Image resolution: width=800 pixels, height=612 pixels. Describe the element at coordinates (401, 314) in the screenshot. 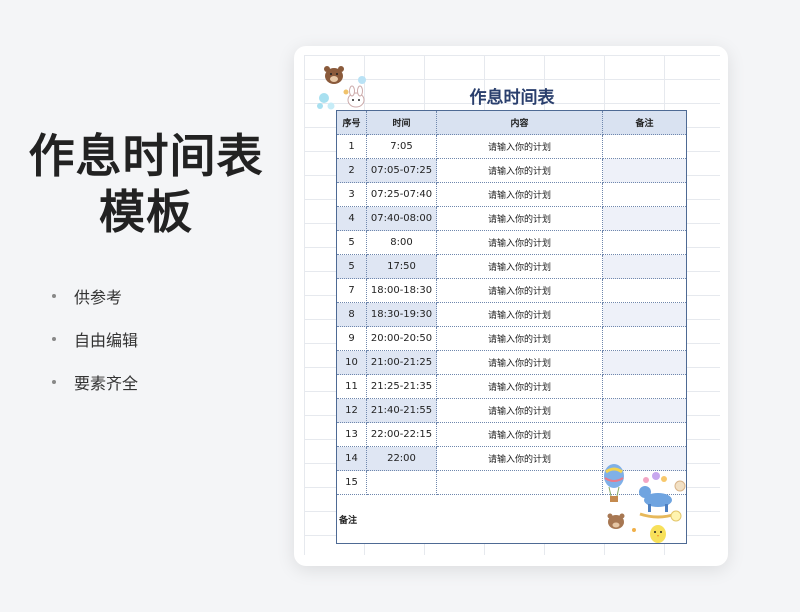

I see `row-time: 18:30-19:30` at that location.